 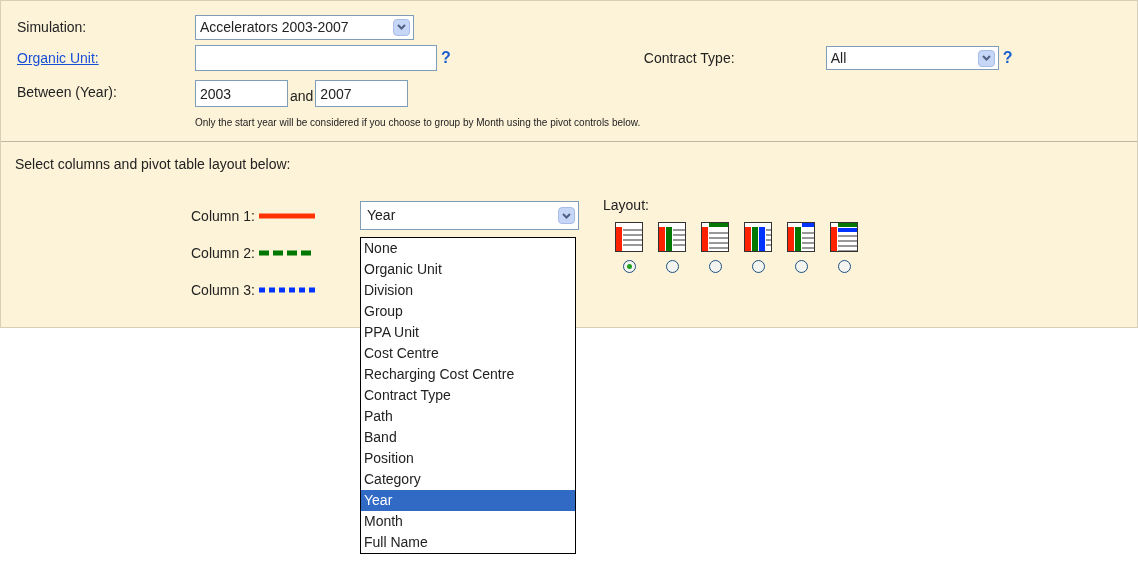 What do you see at coordinates (468, 458) in the screenshot?
I see `dropdown-option: Position` at bounding box center [468, 458].